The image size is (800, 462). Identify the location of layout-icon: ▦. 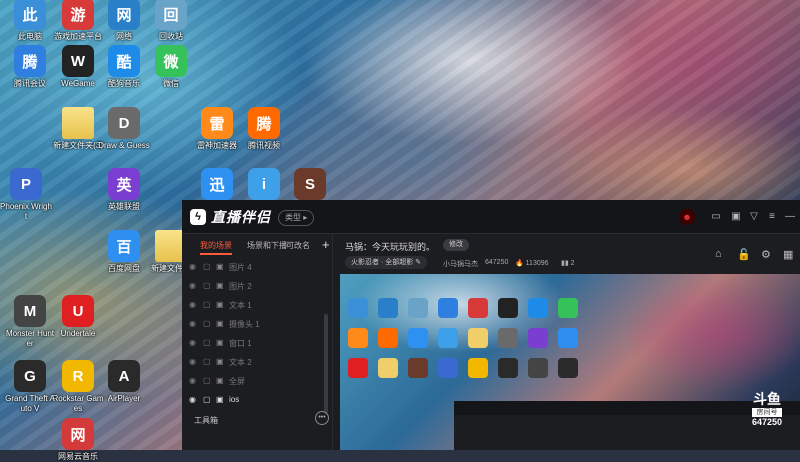
(788, 254).